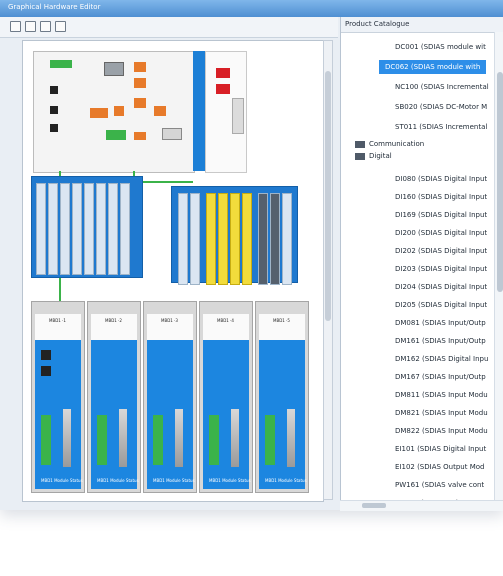 The image size is (503, 576). What do you see at coordinates (15, 26) in the screenshot?
I see `save-icon` at bounding box center [15, 26].